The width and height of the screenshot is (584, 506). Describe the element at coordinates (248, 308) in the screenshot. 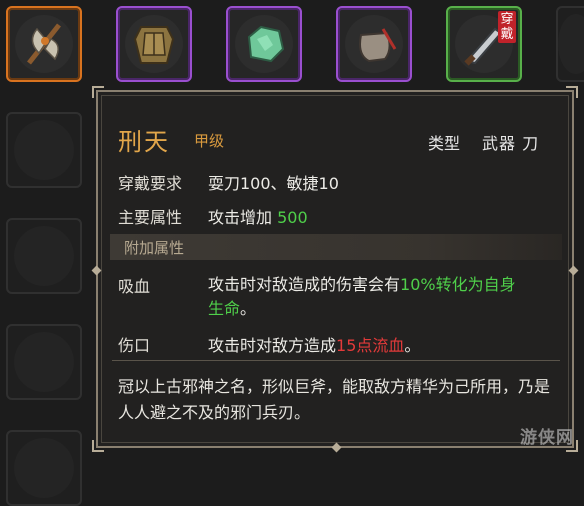

I see `lifesteal-end: 。` at that location.